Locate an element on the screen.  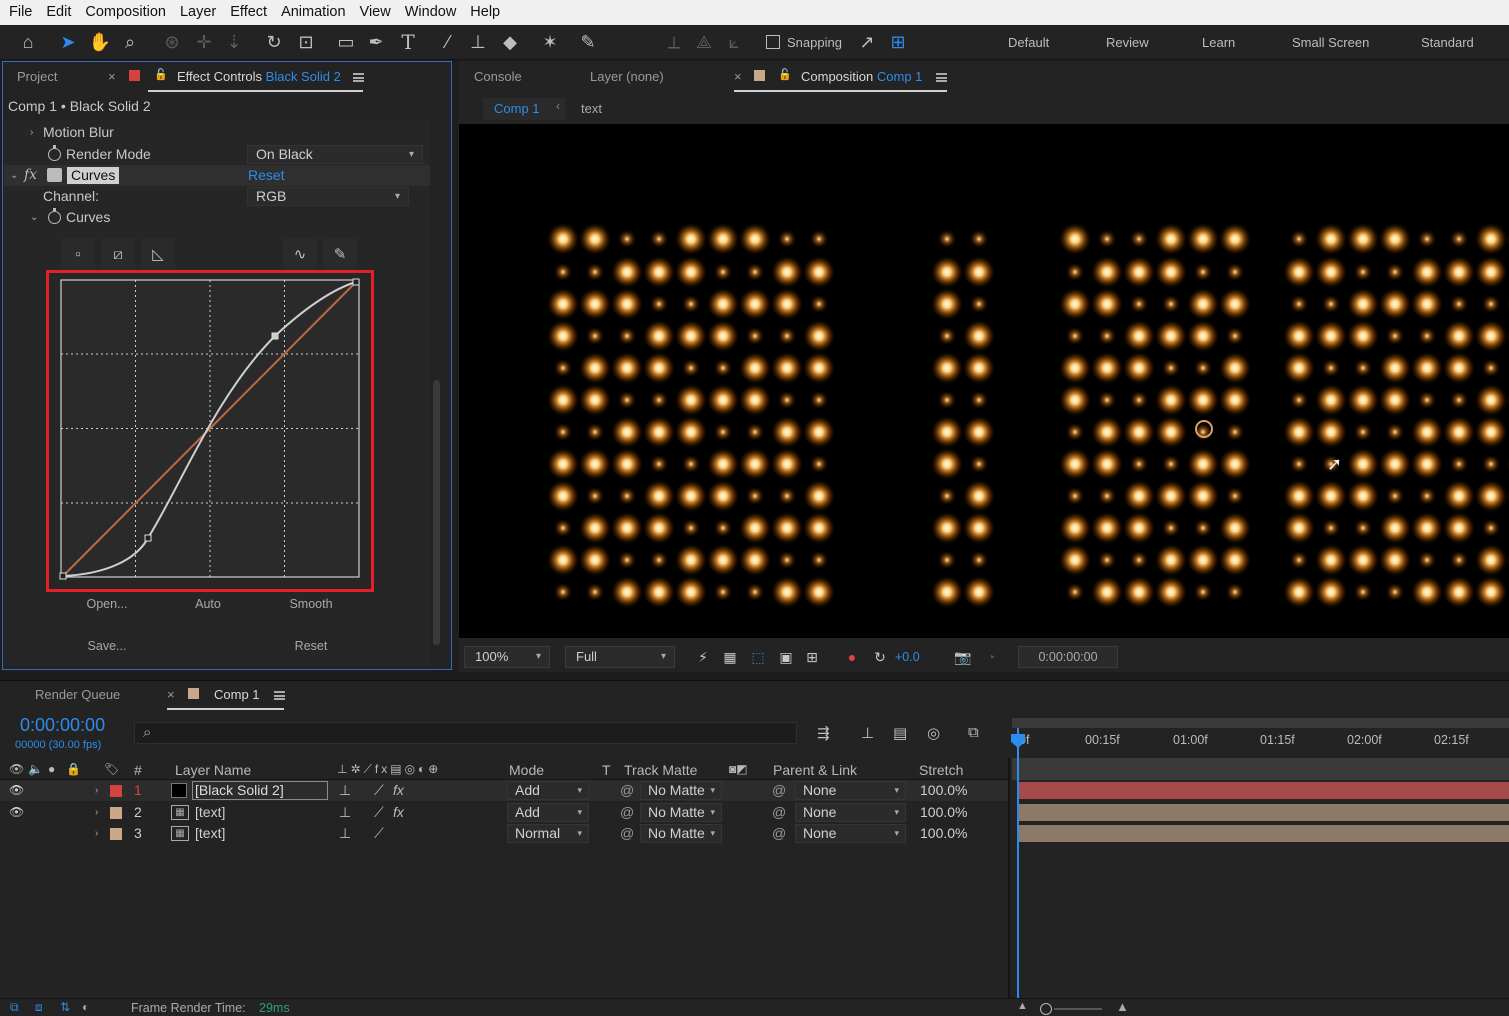
curve-point-high is located at coordinates (275, 336).